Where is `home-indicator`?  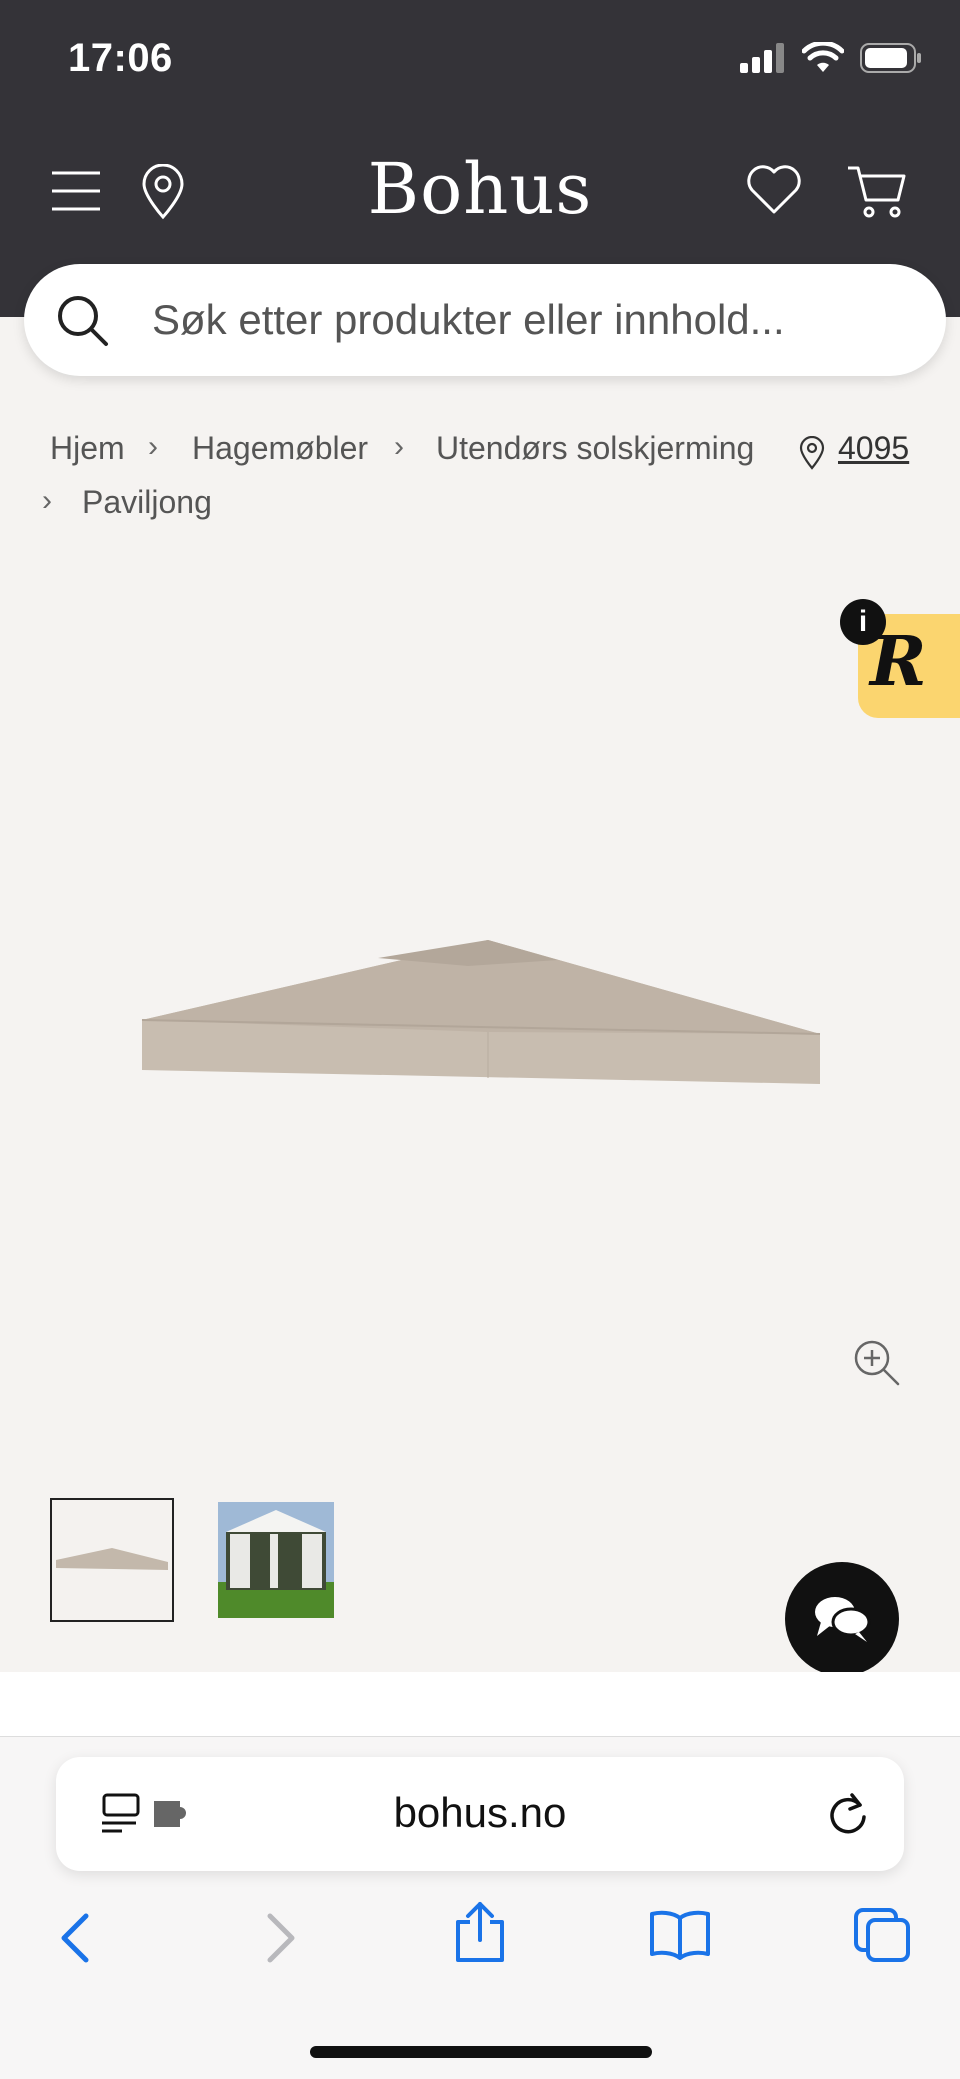
home-indicator is located at coordinates (481, 2052).